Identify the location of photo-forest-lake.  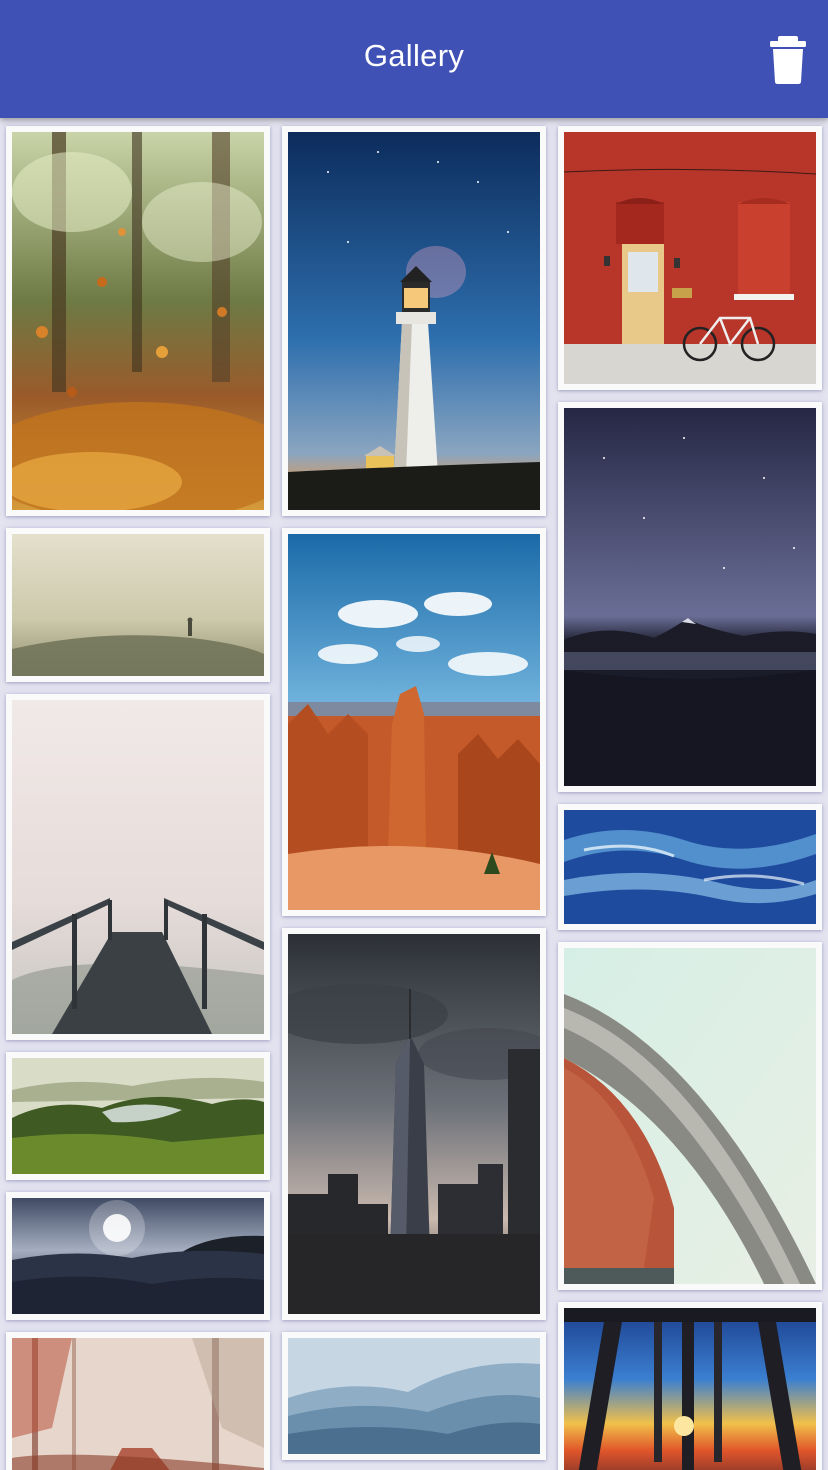
(138, 1116).